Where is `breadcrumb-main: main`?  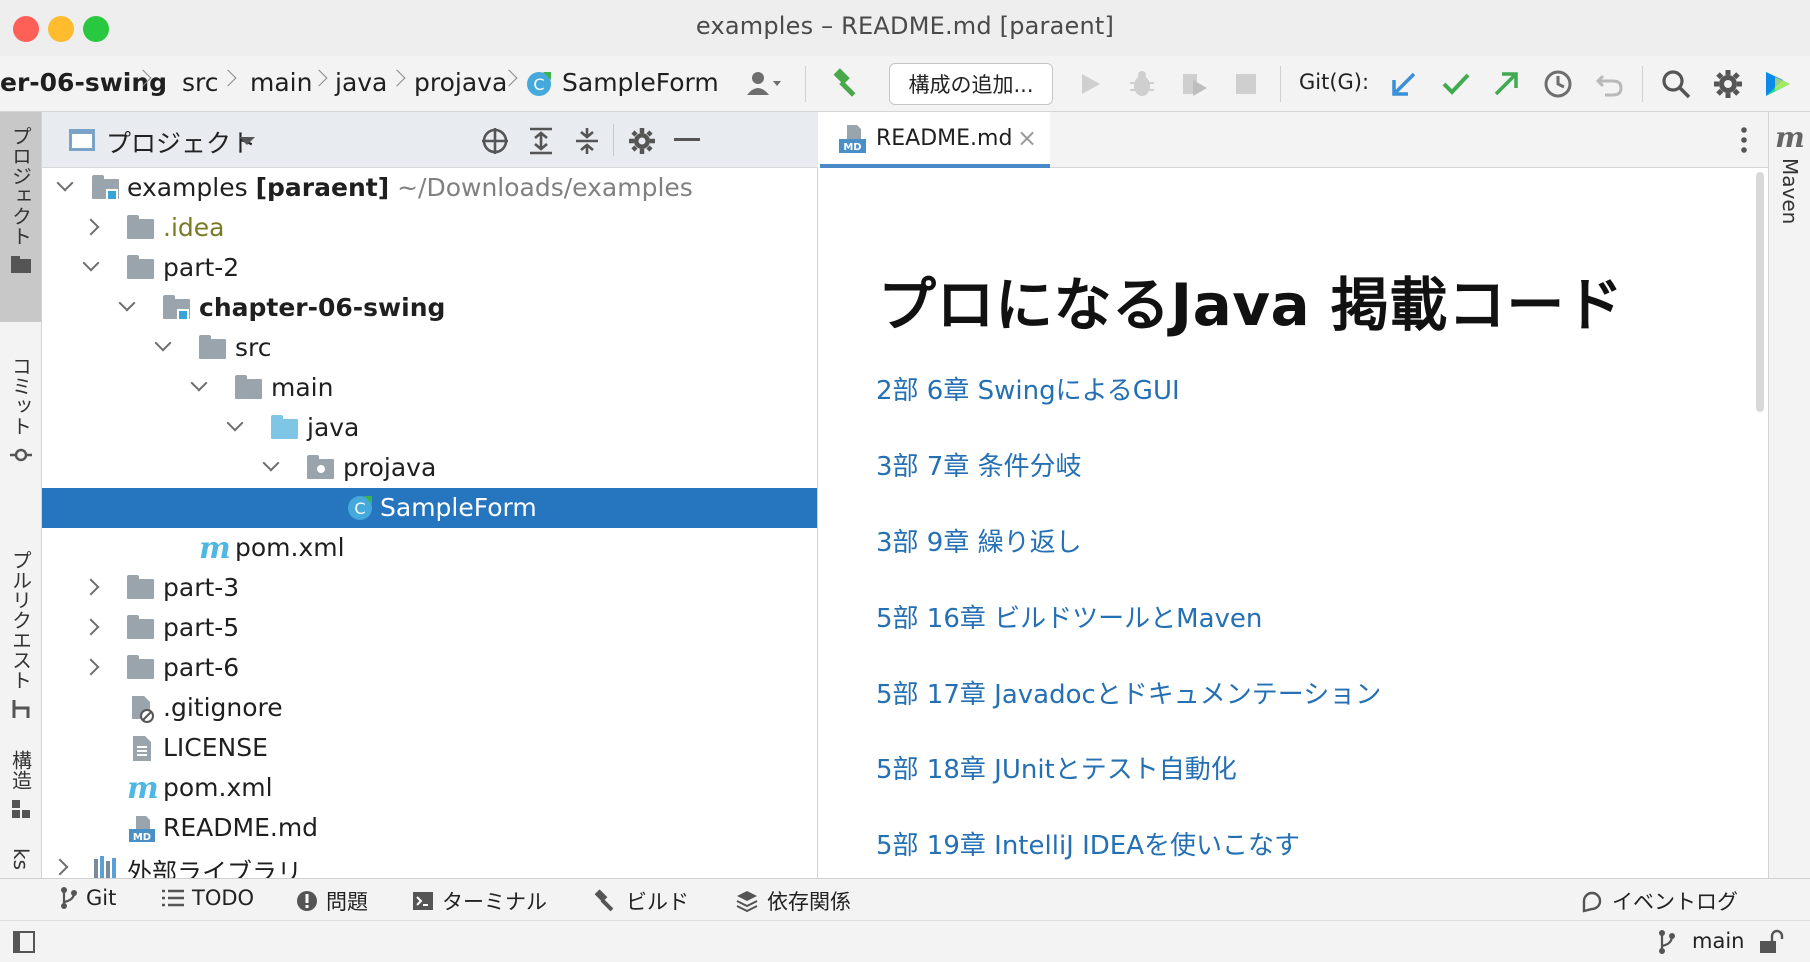 breadcrumb-main: main is located at coordinates (281, 82).